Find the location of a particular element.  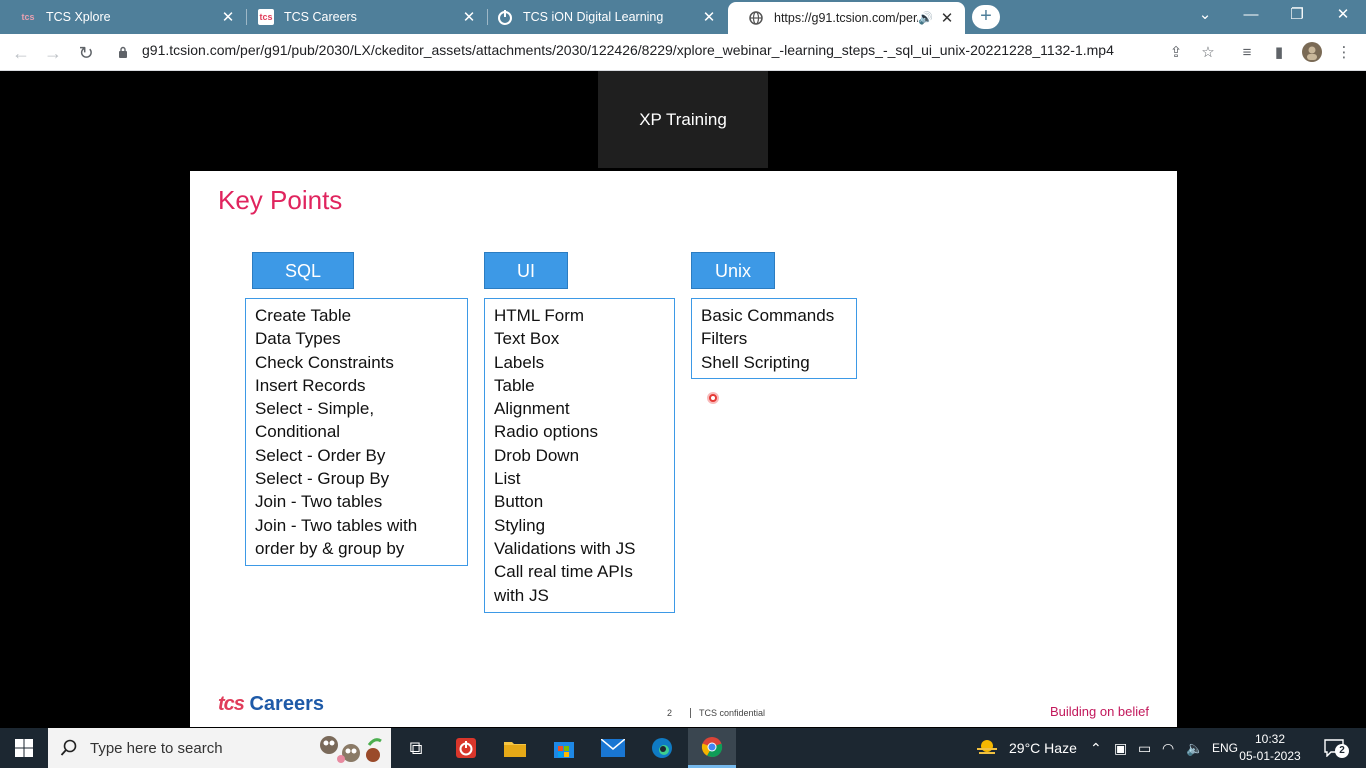

list-item: HTML Form is located at coordinates (539, 315).